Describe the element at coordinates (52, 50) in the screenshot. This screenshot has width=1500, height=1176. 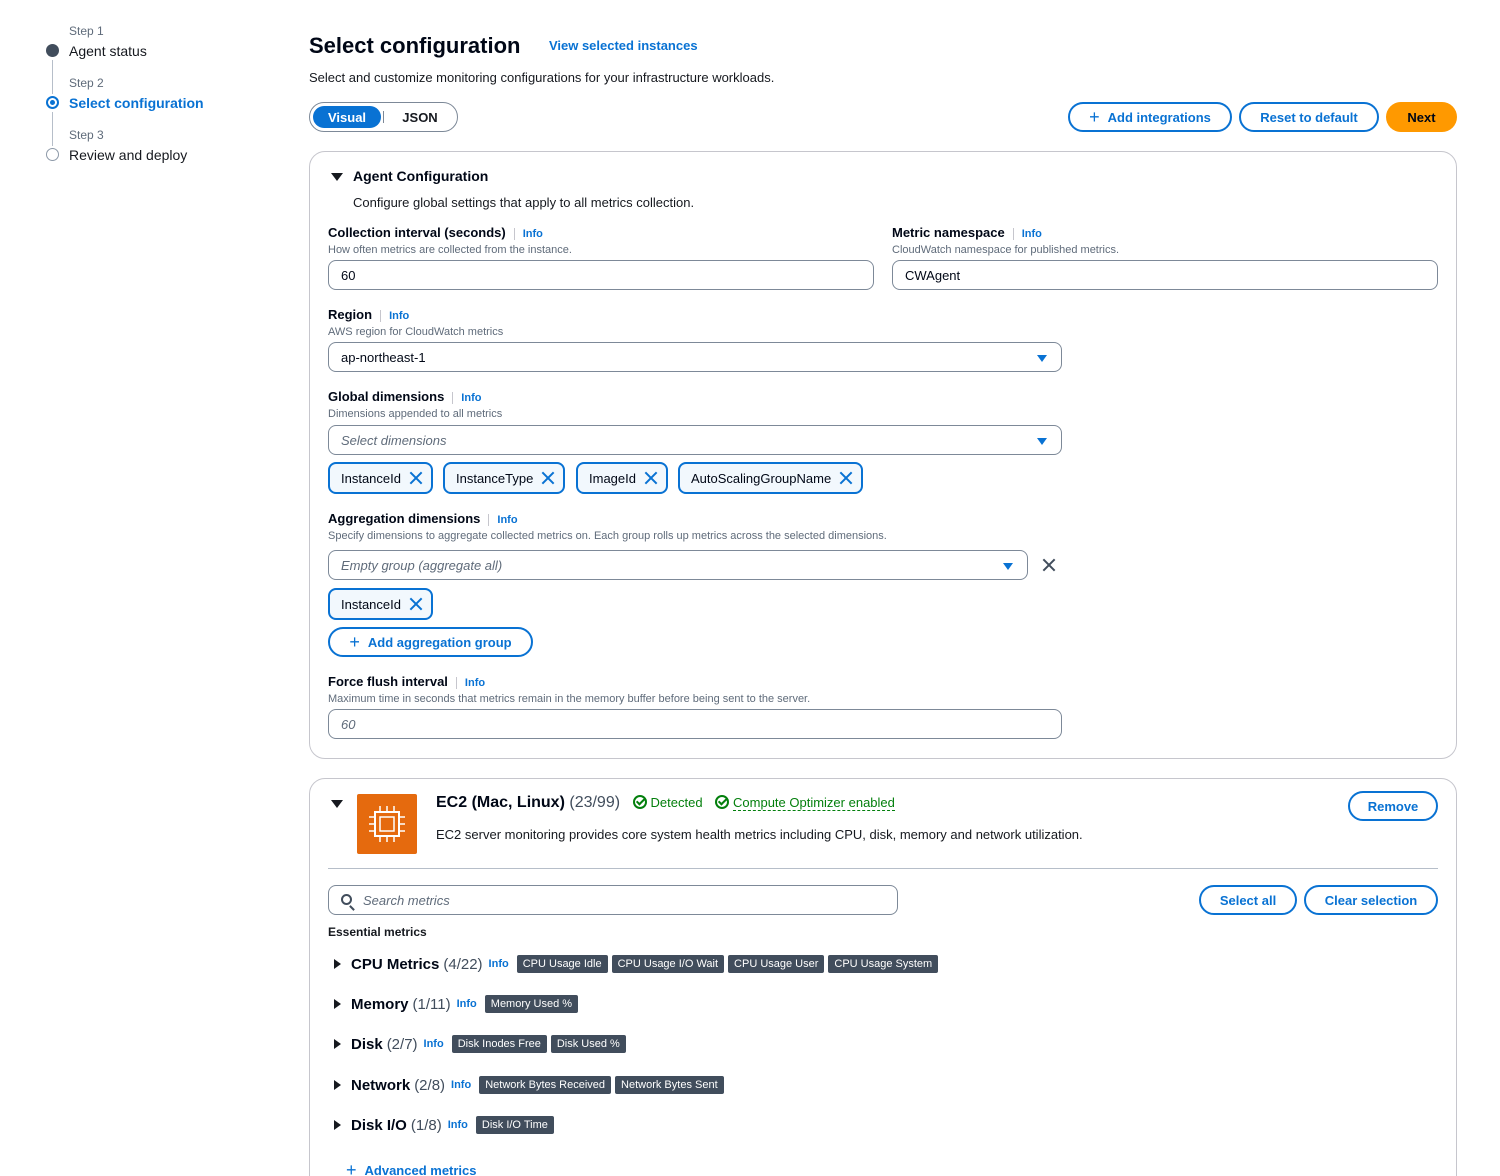
I see `step-complete-icon` at that location.